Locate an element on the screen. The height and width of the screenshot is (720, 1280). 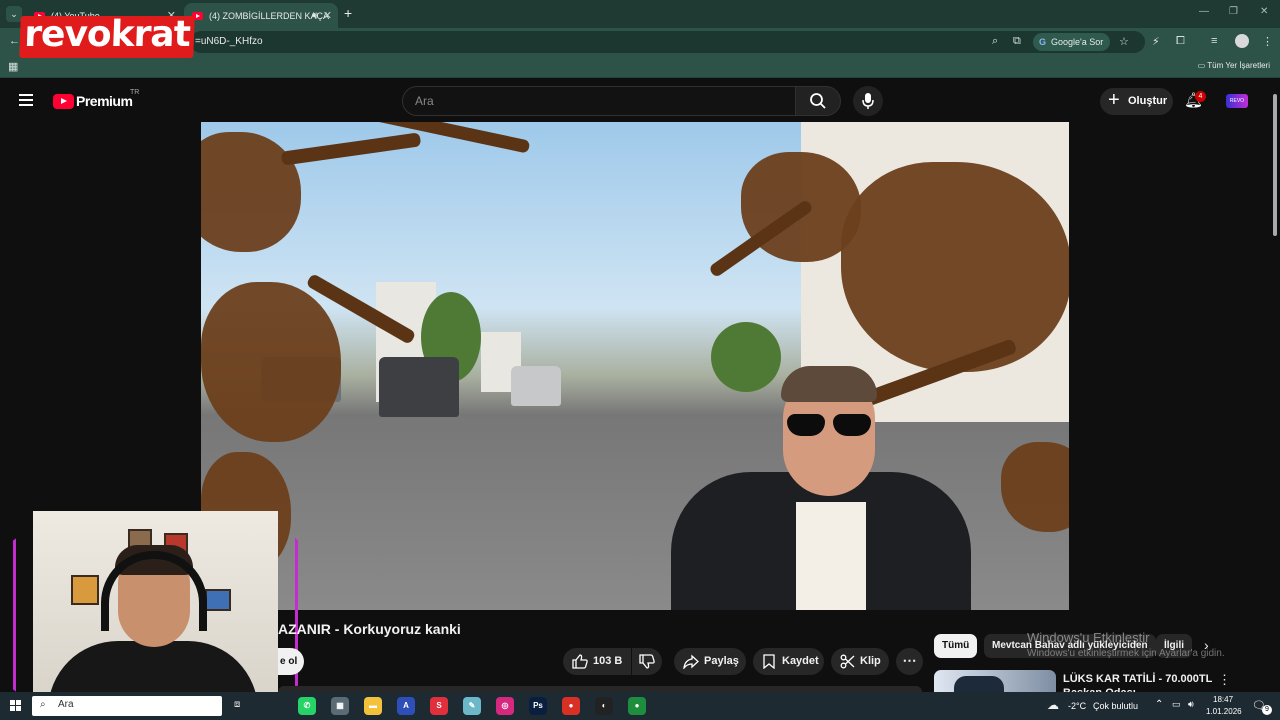
scissors-icon is located at coordinates (847, 661).